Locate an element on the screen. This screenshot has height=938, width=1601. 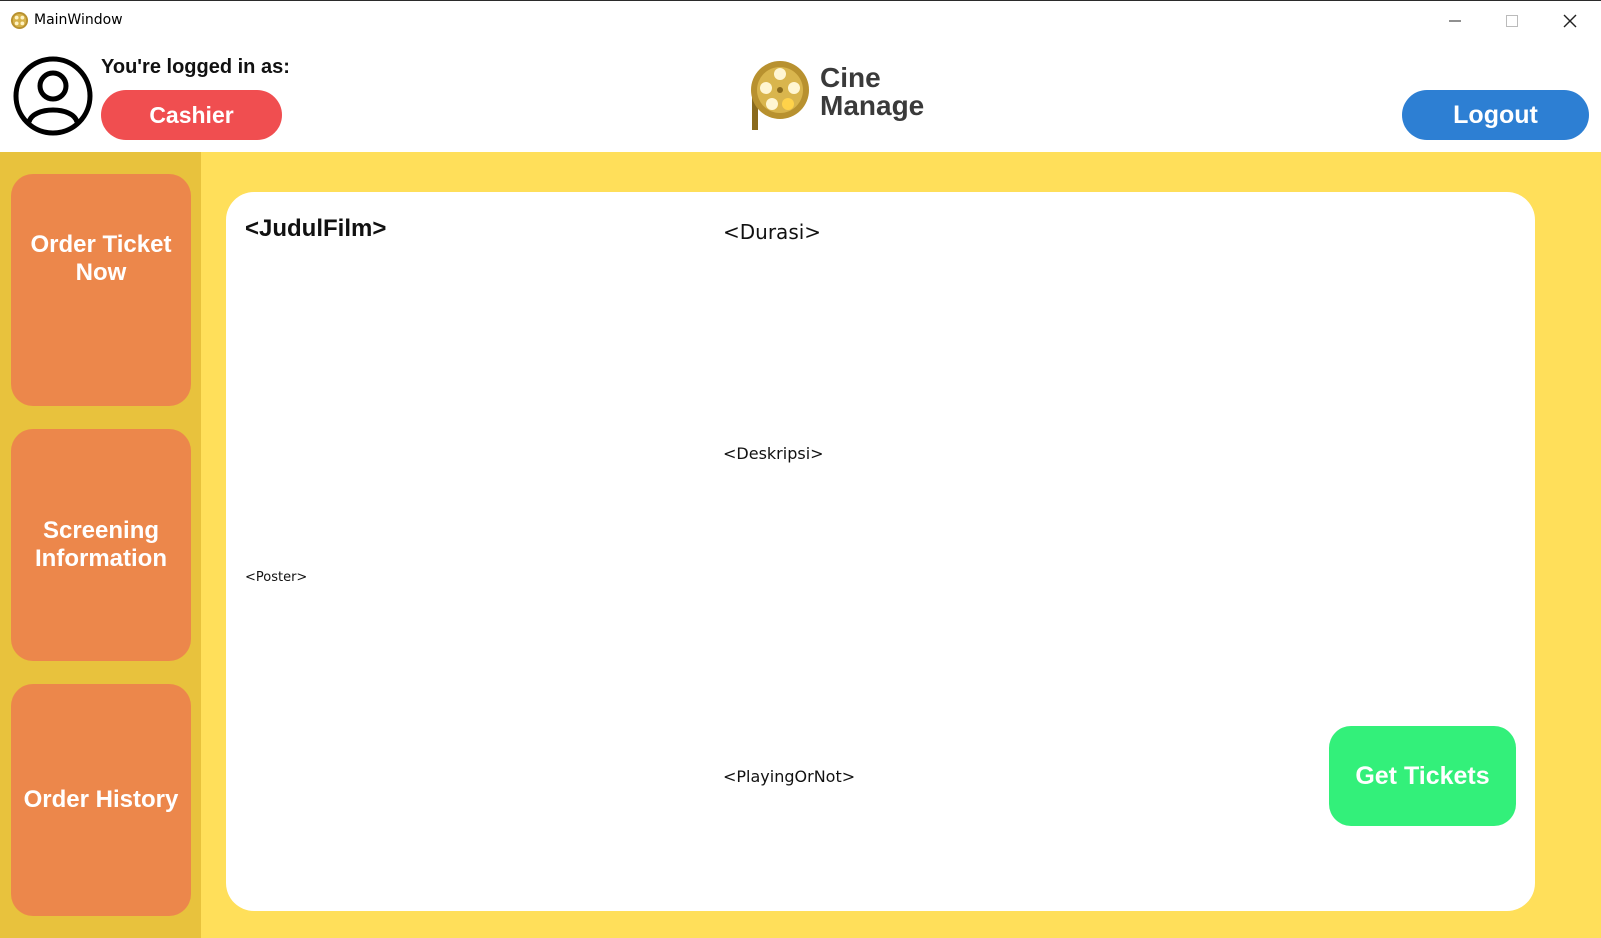
brand-line-1: Cine is located at coordinates (850, 77).